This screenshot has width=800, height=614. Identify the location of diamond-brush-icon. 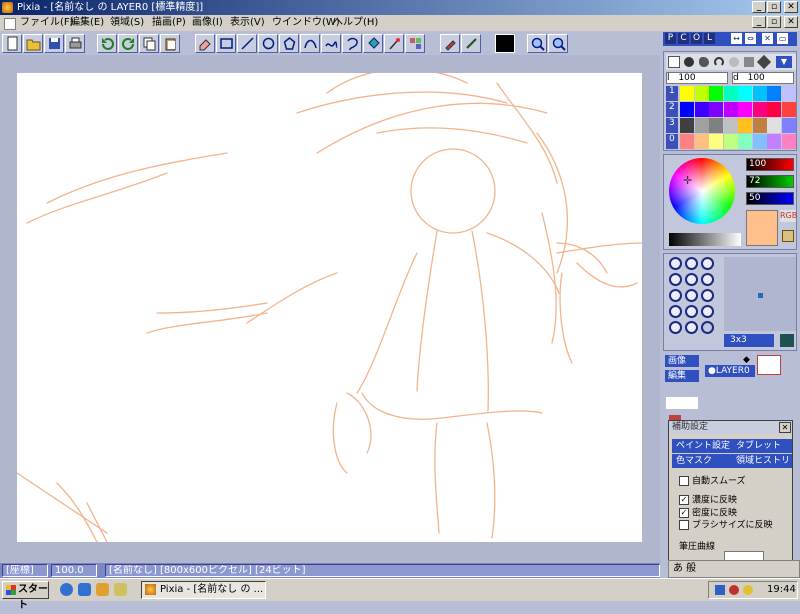
(764, 62).